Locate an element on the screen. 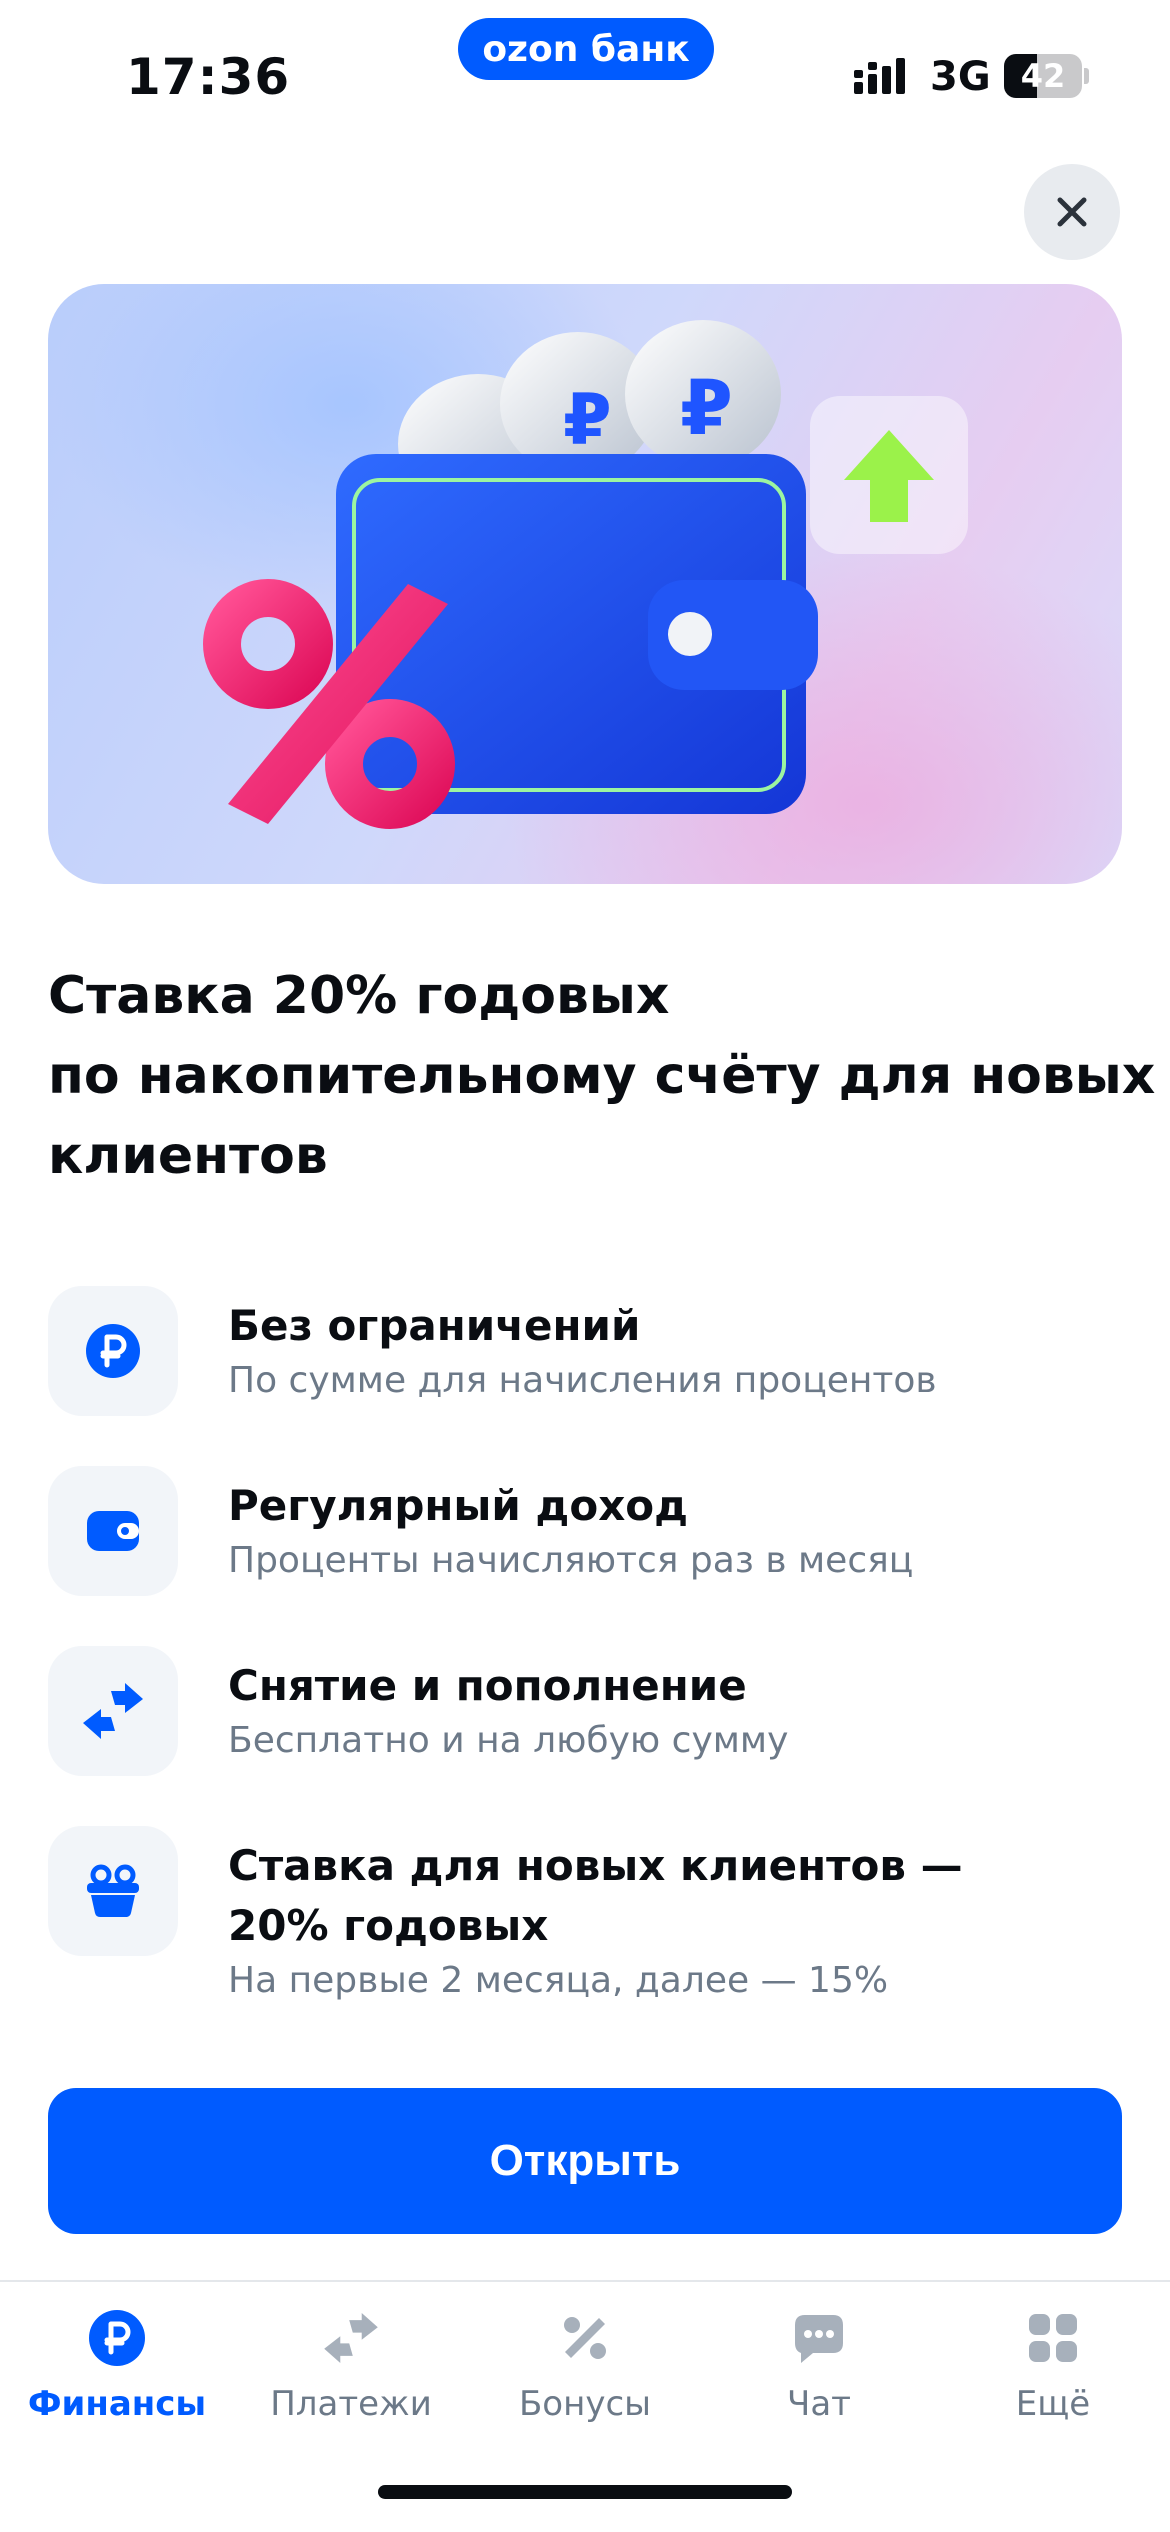  tab-label: Бонусы is located at coordinates (584, 2404).